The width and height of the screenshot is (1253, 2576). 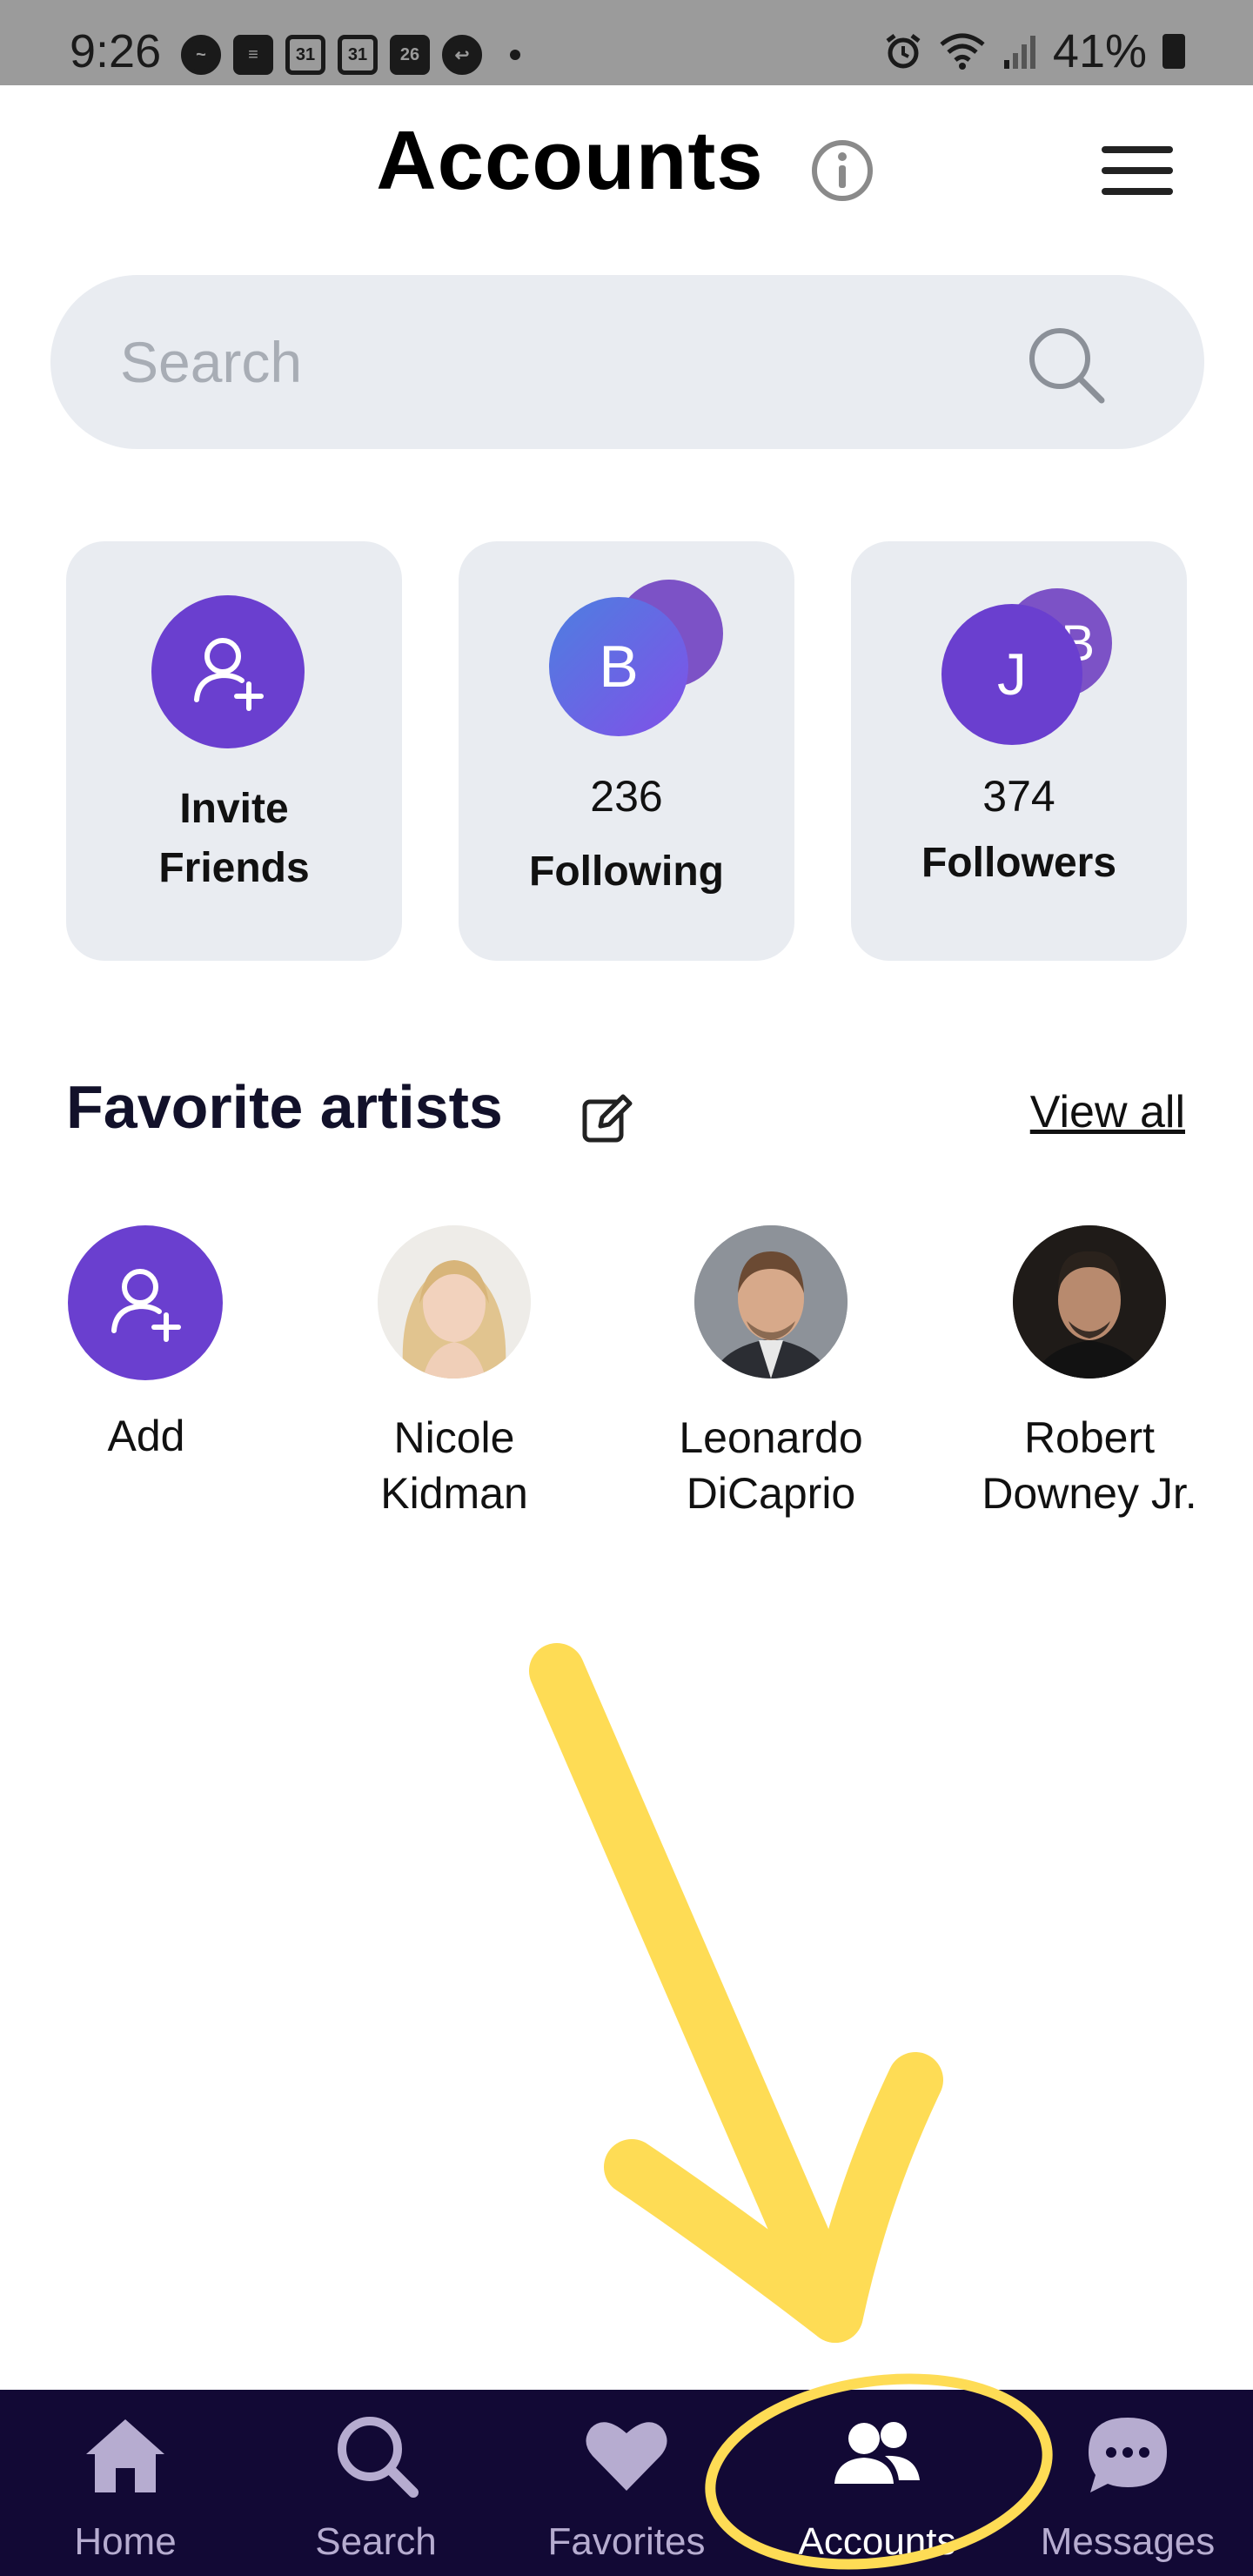 What do you see at coordinates (626, 751) in the screenshot?
I see `following-card: B 236 Following` at bounding box center [626, 751].